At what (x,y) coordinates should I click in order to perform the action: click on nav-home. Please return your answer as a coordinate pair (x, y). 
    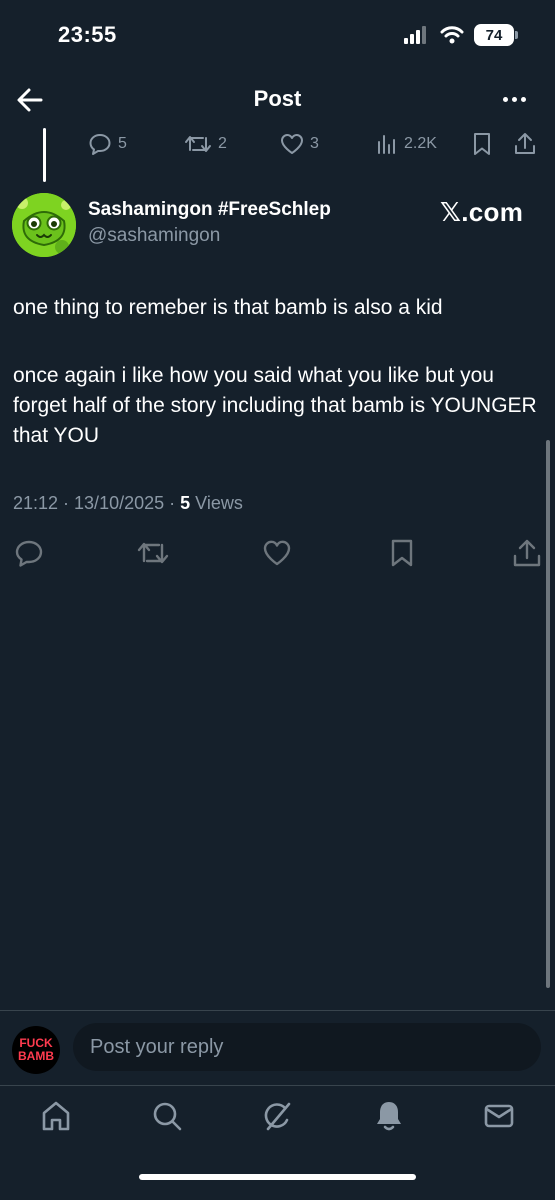
    Looking at the image, I should click on (56, 1116).